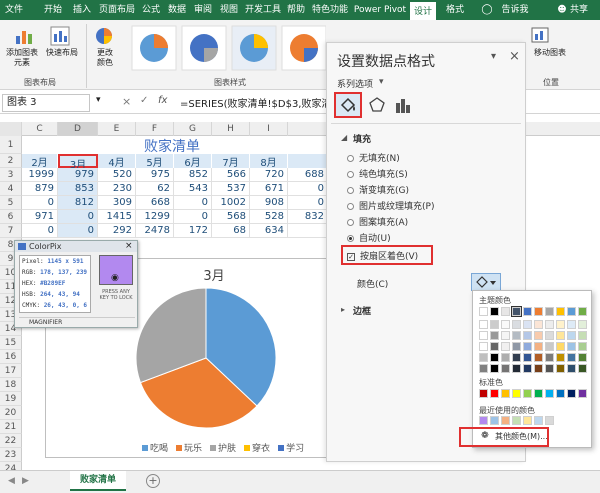  Describe the element at coordinates (193, 161) in the screenshot. I see `month-header: 6月` at that location.